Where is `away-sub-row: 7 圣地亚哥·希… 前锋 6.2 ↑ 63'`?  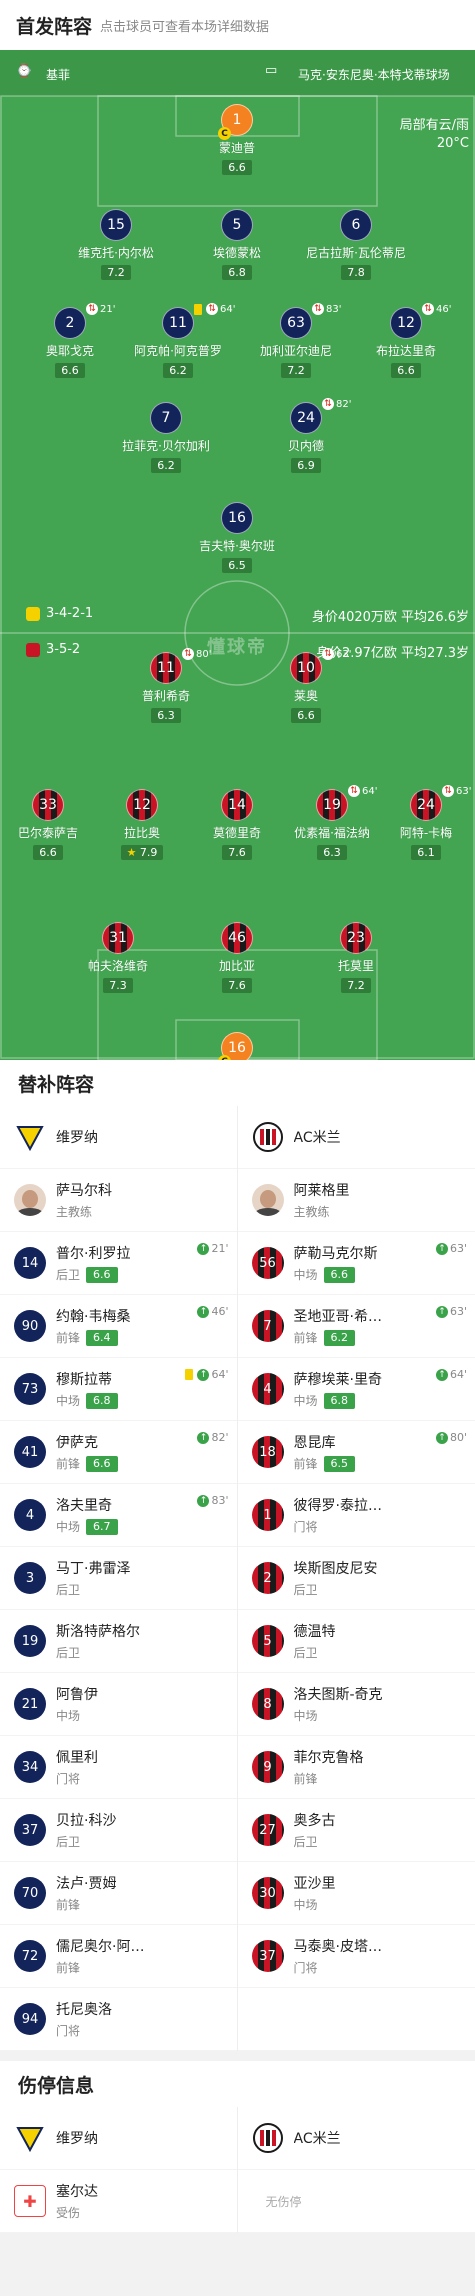 away-sub-row: 7 圣地亚哥·希… 前锋 6.2 ↑ 63' is located at coordinates (356, 1326).